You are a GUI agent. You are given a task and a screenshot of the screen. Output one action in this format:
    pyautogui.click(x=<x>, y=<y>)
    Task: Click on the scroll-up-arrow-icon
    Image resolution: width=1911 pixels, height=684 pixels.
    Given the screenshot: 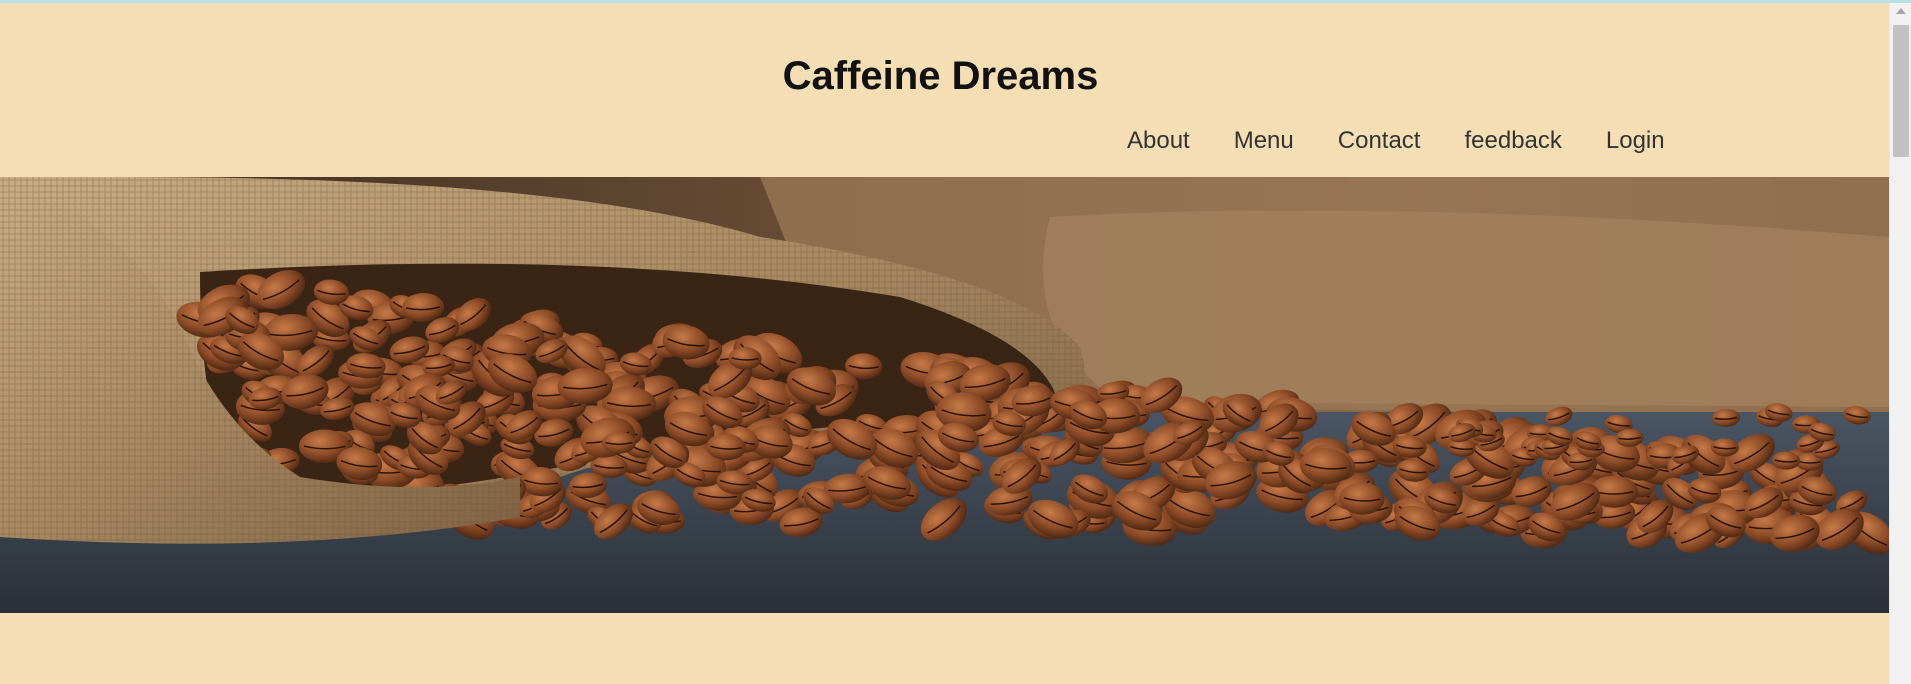 What is the action you would take?
    pyautogui.click(x=1901, y=11)
    